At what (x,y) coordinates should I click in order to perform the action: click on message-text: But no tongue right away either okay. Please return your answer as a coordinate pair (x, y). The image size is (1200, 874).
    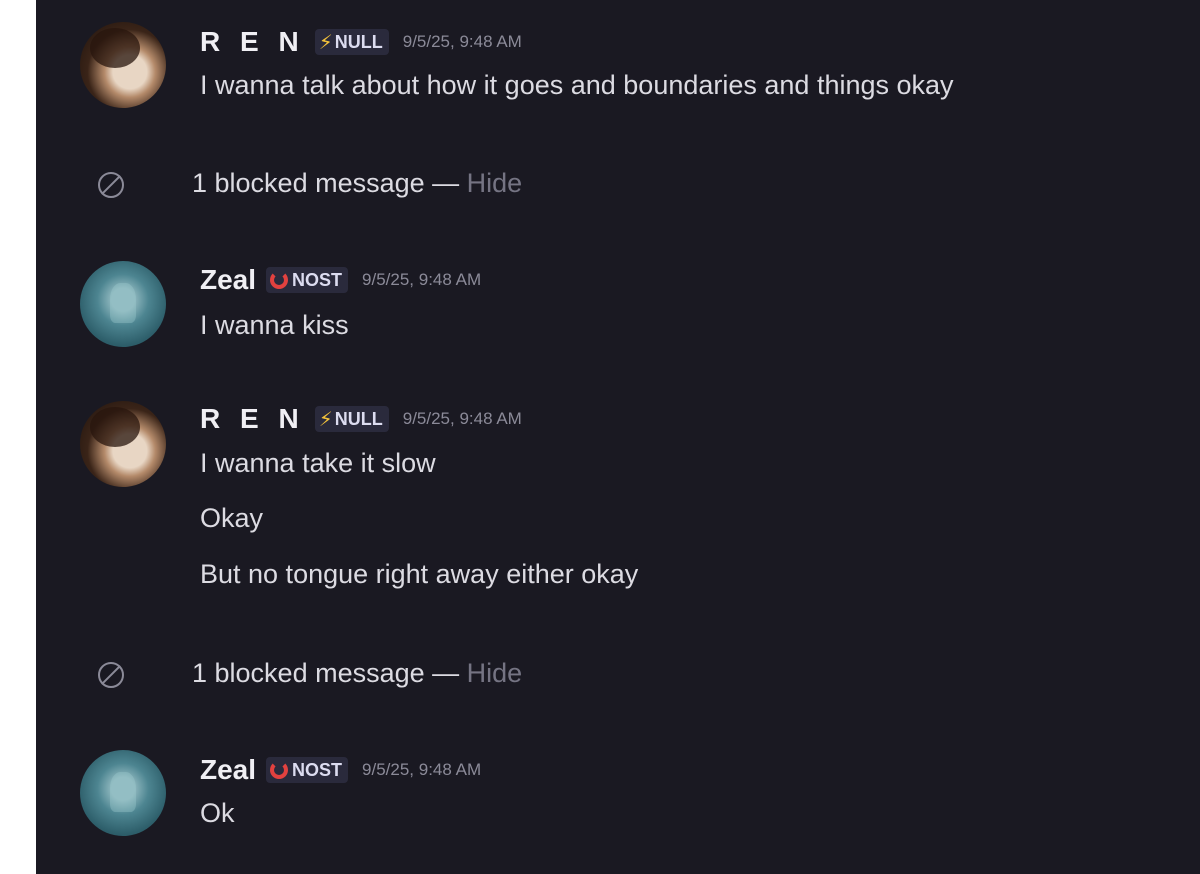
    Looking at the image, I should click on (419, 574).